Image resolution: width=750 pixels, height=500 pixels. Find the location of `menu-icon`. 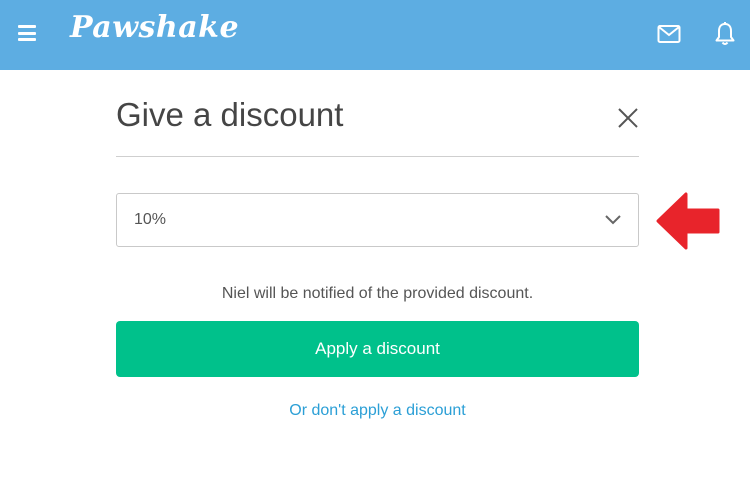

menu-icon is located at coordinates (27, 33).